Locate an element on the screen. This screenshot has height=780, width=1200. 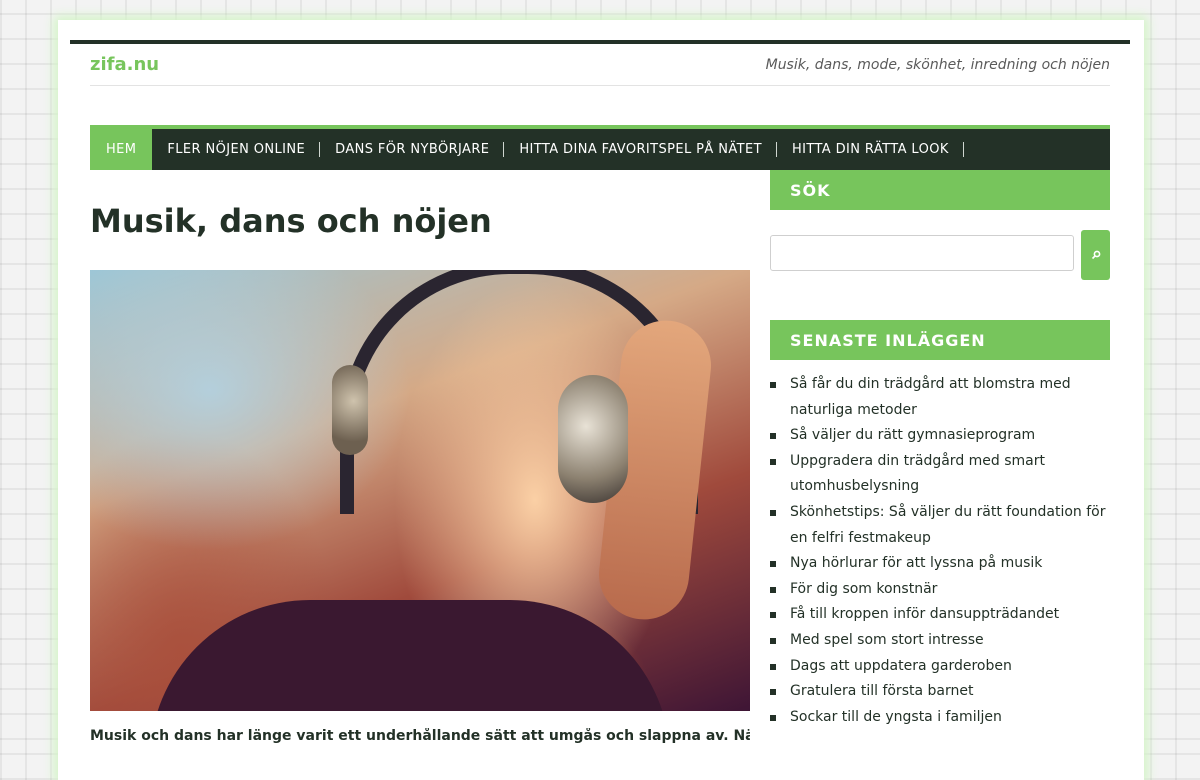
nav-item-ratta-look: Hitta din rätta look is located at coordinates (870, 149).